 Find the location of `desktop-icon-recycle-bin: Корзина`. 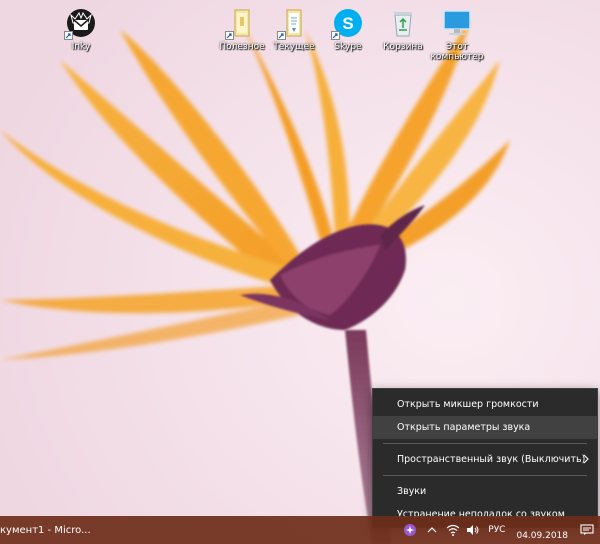

desktop-icon-recycle-bin: Корзина is located at coordinates (403, 29).